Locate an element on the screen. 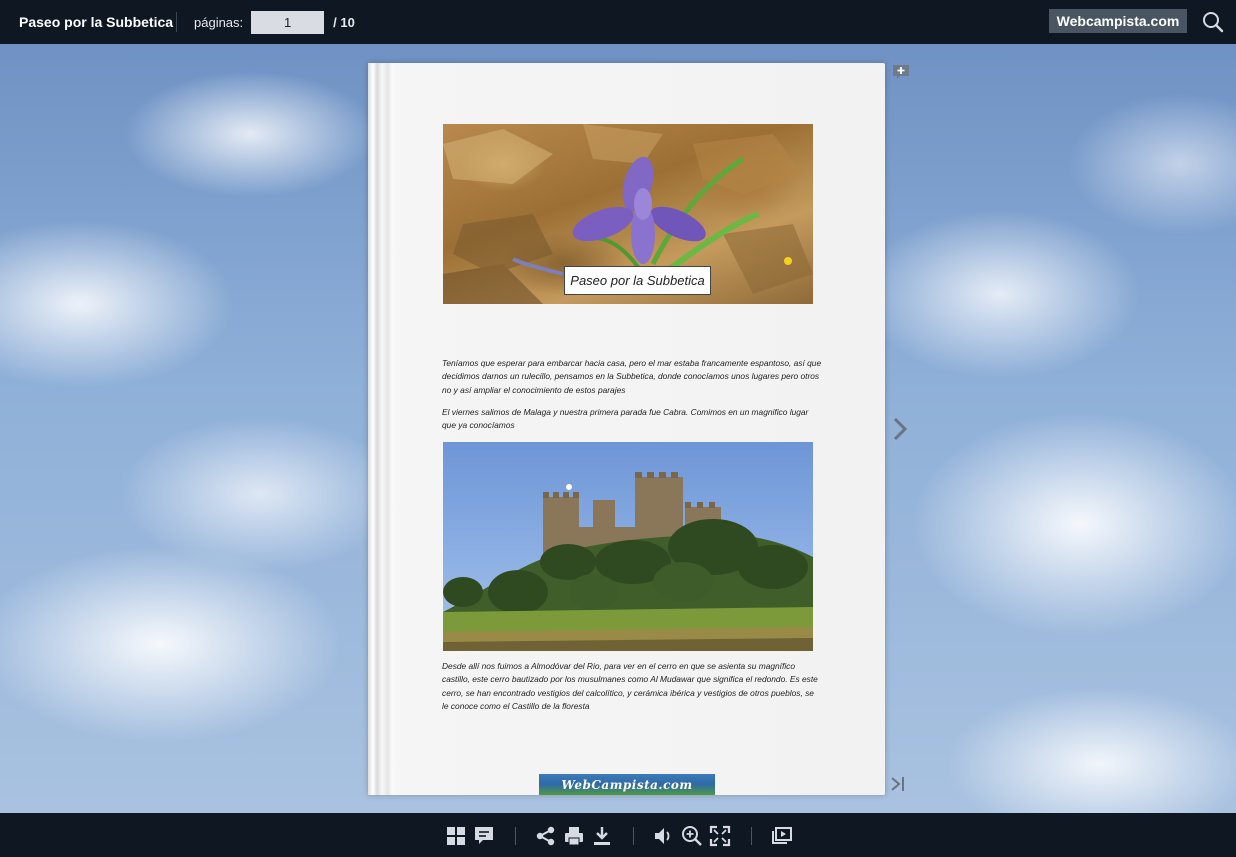  zoom-in-icon is located at coordinates (692, 836).